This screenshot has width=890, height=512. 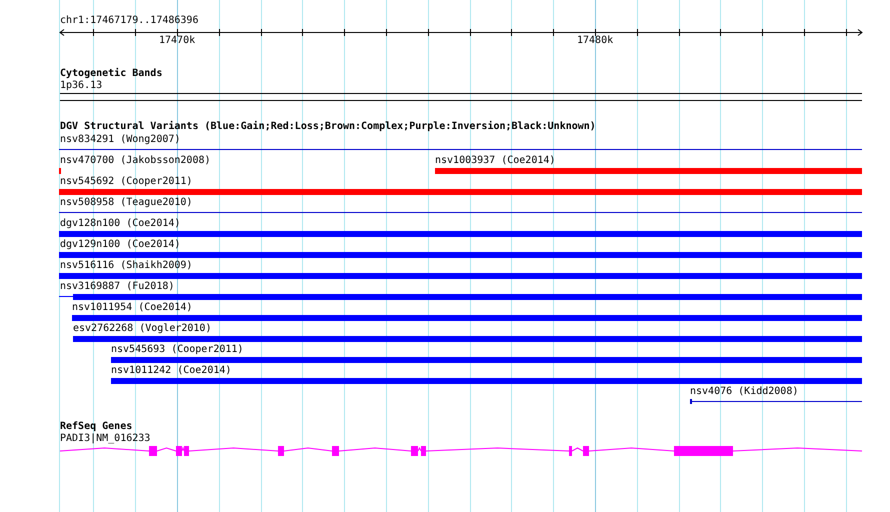 What do you see at coordinates (81, 86) in the screenshot?
I see `band-label: 1p36.13` at bounding box center [81, 86].